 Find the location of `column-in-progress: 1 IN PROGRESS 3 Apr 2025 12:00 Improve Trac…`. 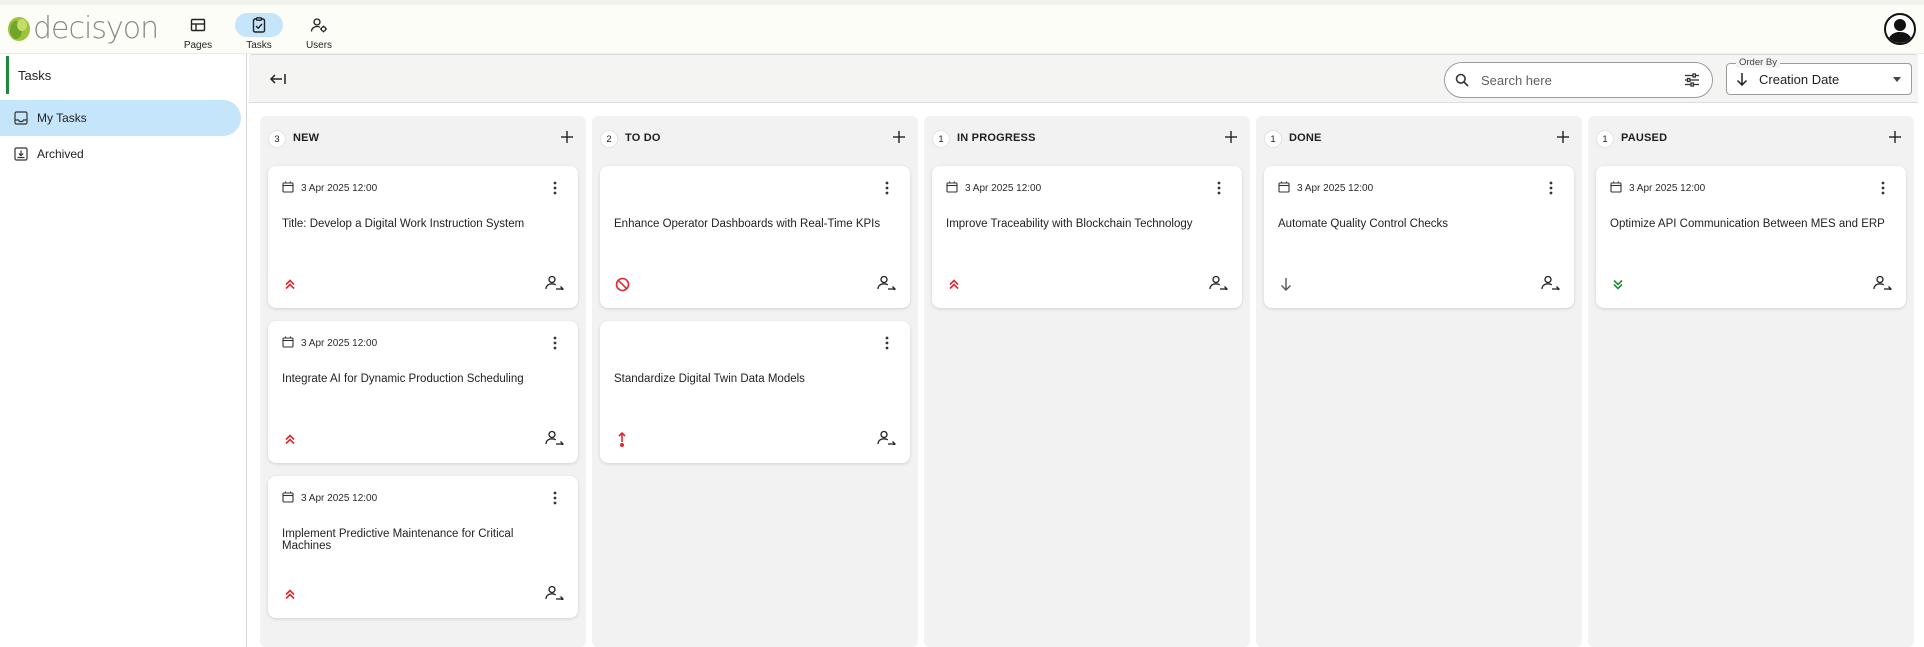

column-in-progress: 1 IN PROGRESS 3 Apr 2025 12:00 Improve Trac… is located at coordinates (1087, 381).